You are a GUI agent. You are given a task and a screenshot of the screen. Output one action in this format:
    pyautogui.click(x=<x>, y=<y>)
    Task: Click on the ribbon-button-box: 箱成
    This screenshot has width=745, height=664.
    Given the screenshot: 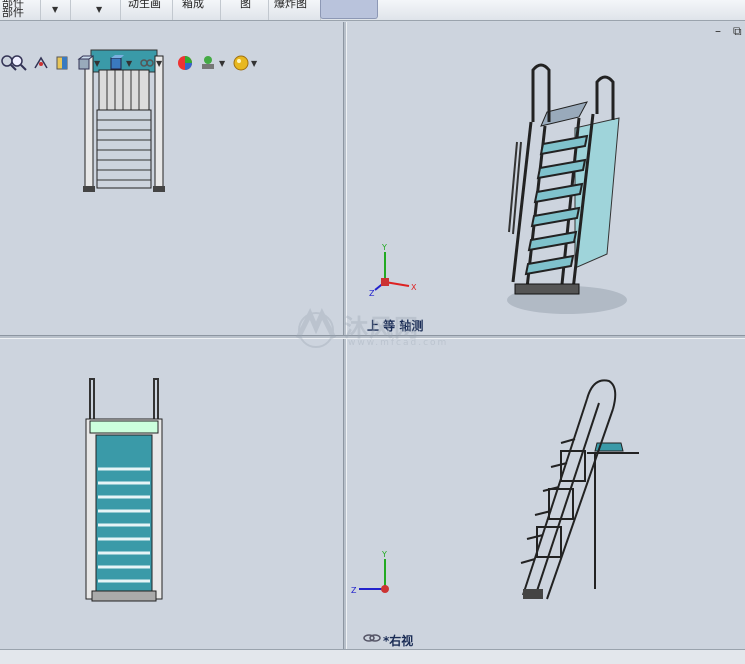 What is the action you would take?
    pyautogui.click(x=196, y=10)
    